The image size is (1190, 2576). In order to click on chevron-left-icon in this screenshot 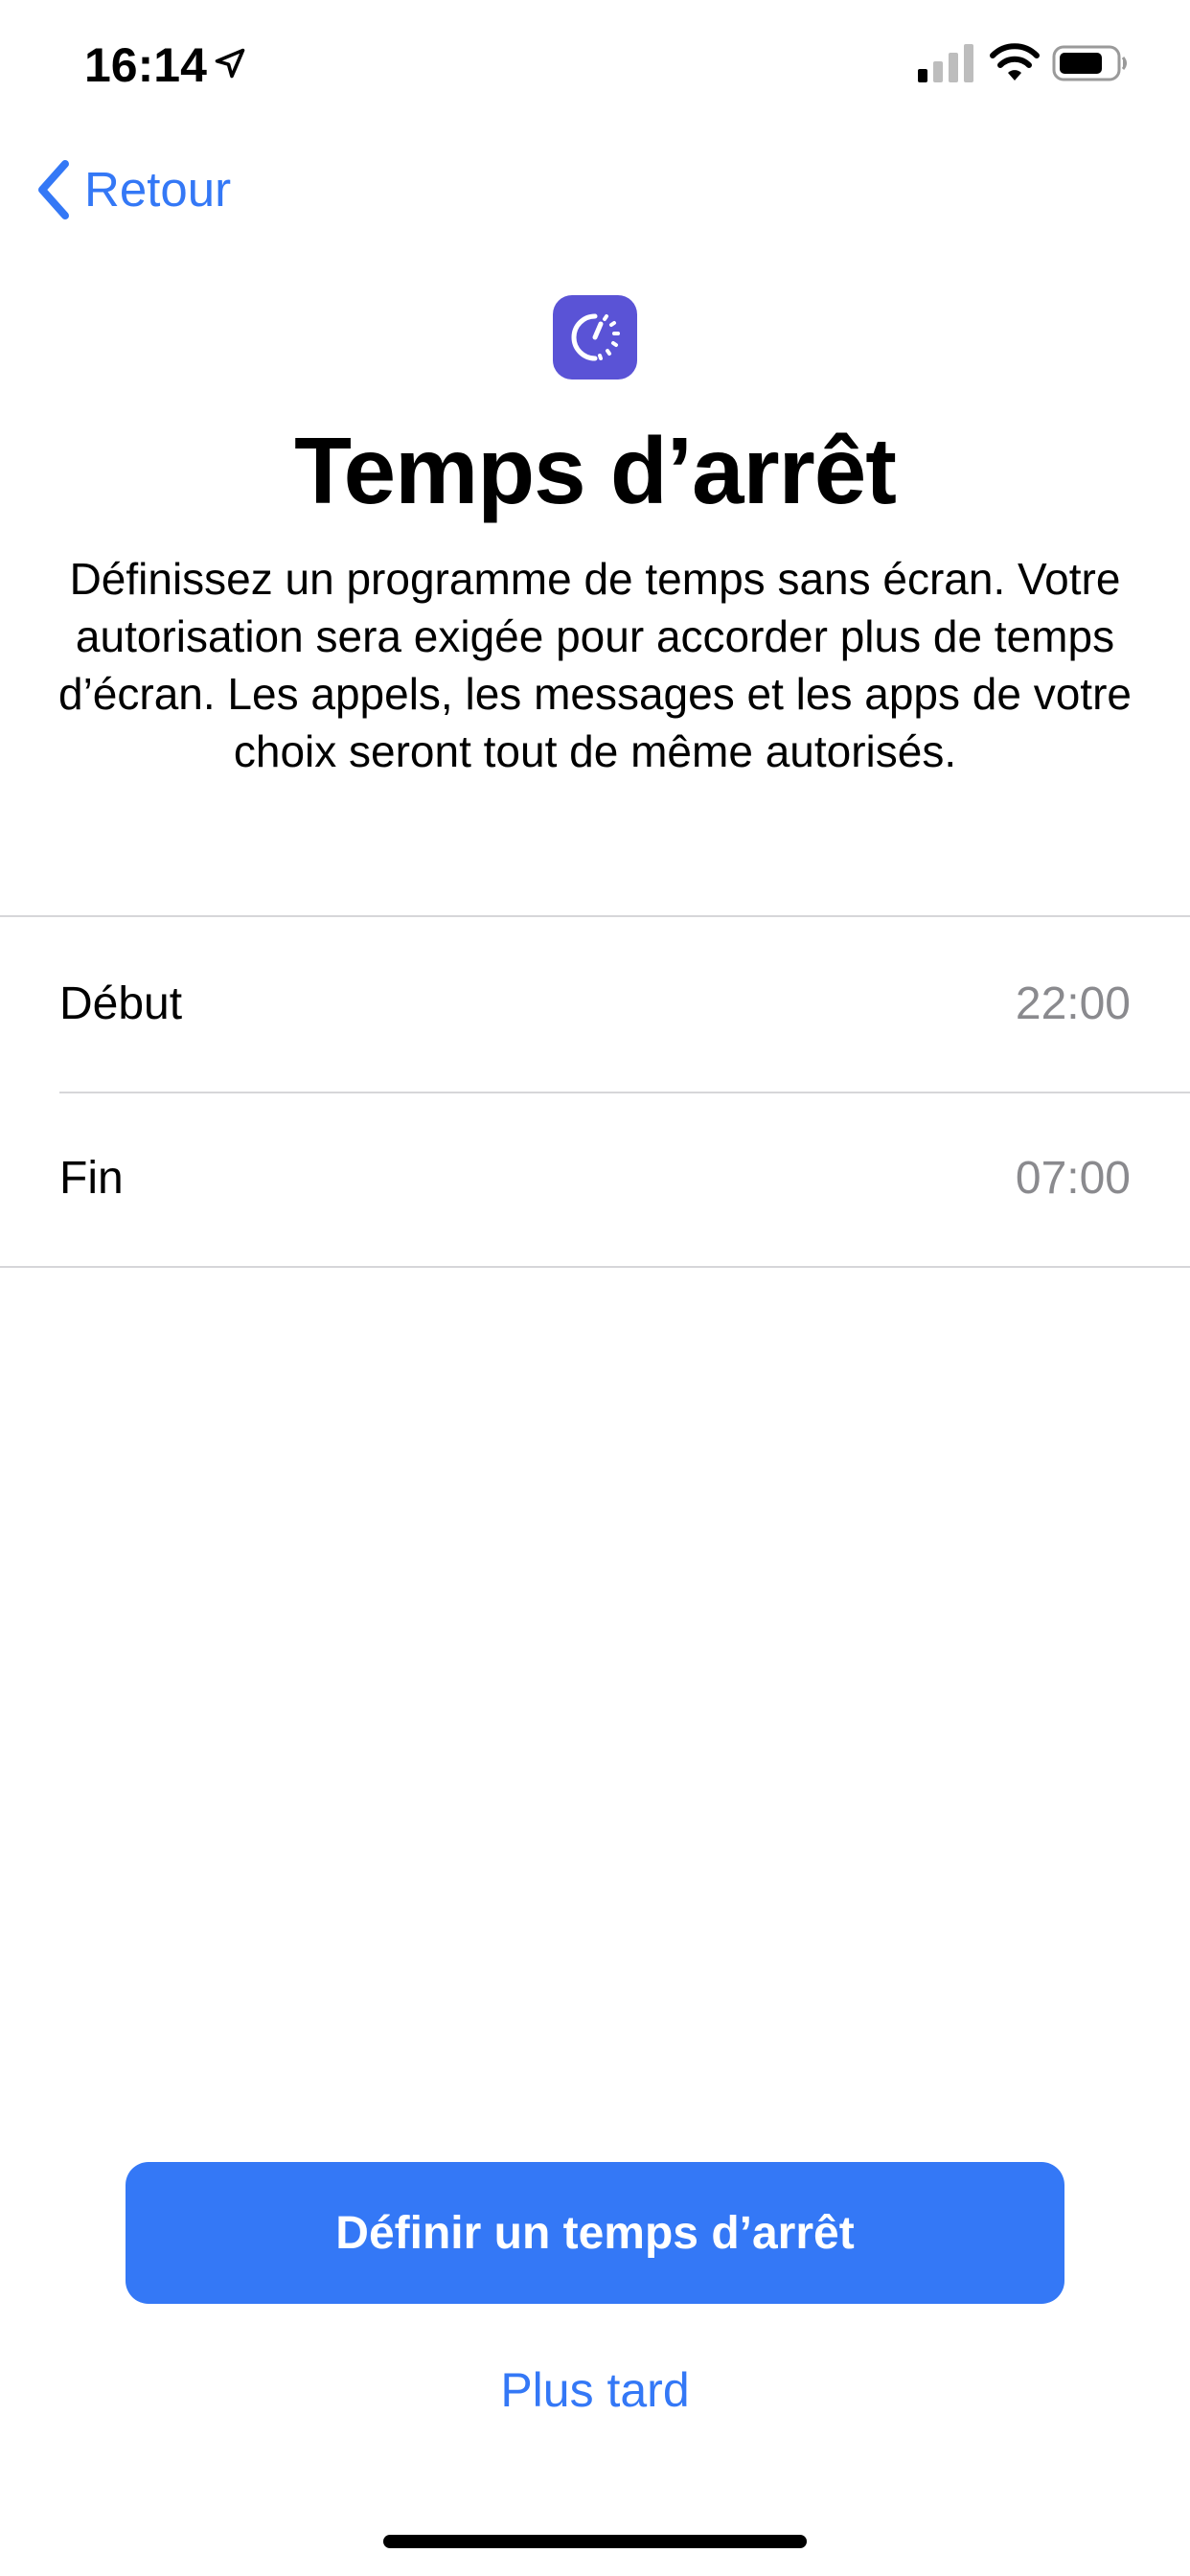, I will do `click(54, 189)`.